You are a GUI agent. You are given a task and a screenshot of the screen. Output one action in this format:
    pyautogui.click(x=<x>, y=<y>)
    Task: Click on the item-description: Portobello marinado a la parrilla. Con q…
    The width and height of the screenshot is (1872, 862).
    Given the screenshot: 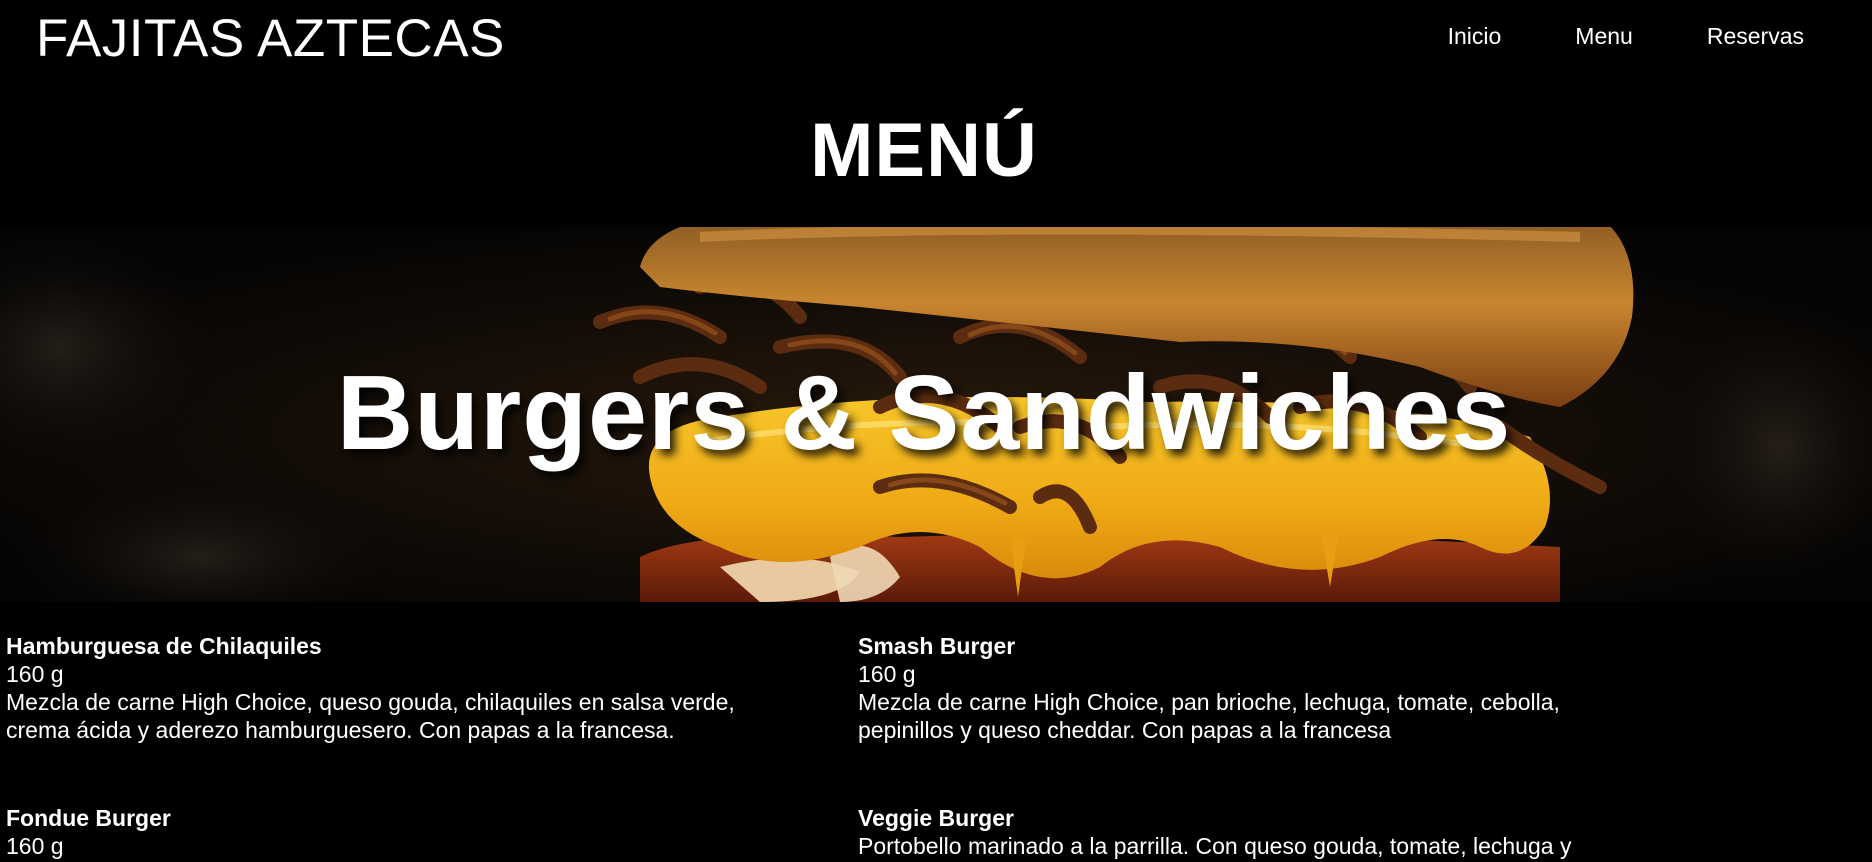 What is the action you would take?
    pyautogui.click(x=1215, y=846)
    